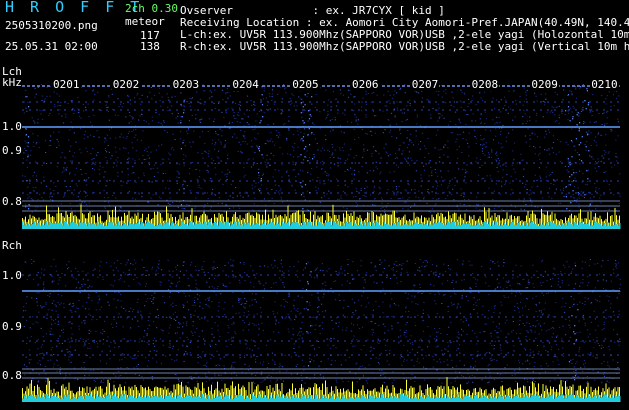 Image resolution: width=629 pixels, height=410 pixels. What do you see at coordinates (425, 84) in the screenshot?
I see `time-label-0207: 0207` at bounding box center [425, 84].